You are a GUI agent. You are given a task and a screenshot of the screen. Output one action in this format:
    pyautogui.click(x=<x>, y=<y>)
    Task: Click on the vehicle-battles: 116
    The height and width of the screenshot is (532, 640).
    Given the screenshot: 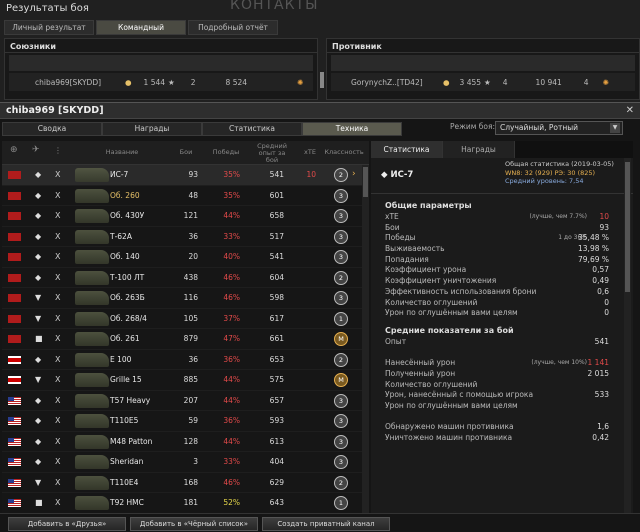 What is the action you would take?
    pyautogui.click(x=190, y=297)
    